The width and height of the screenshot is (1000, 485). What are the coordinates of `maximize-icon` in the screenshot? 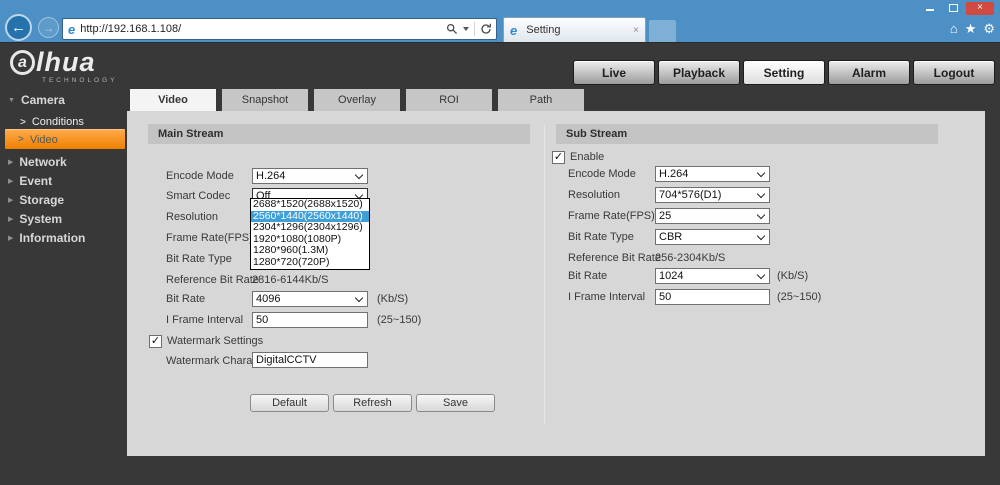 It's located at (953, 8).